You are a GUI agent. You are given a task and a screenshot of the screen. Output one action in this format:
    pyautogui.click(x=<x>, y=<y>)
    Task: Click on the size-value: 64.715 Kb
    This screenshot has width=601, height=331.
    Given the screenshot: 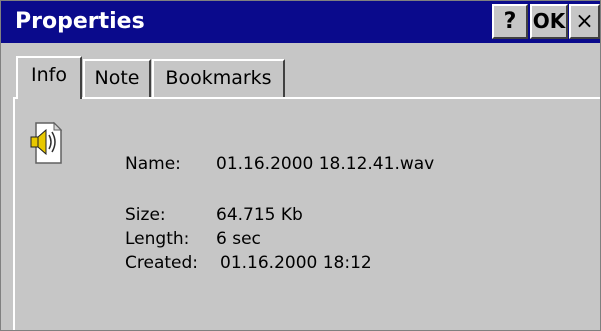 What is the action you would take?
    pyautogui.click(x=259, y=215)
    